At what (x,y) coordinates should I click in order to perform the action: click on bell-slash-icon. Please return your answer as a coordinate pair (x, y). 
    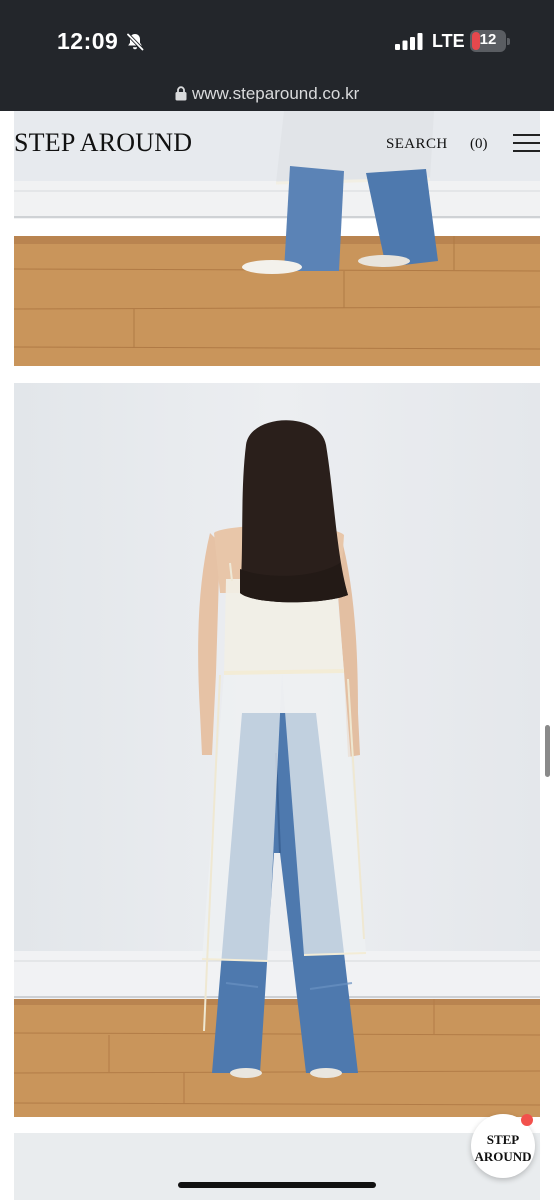
    Looking at the image, I should click on (135, 42).